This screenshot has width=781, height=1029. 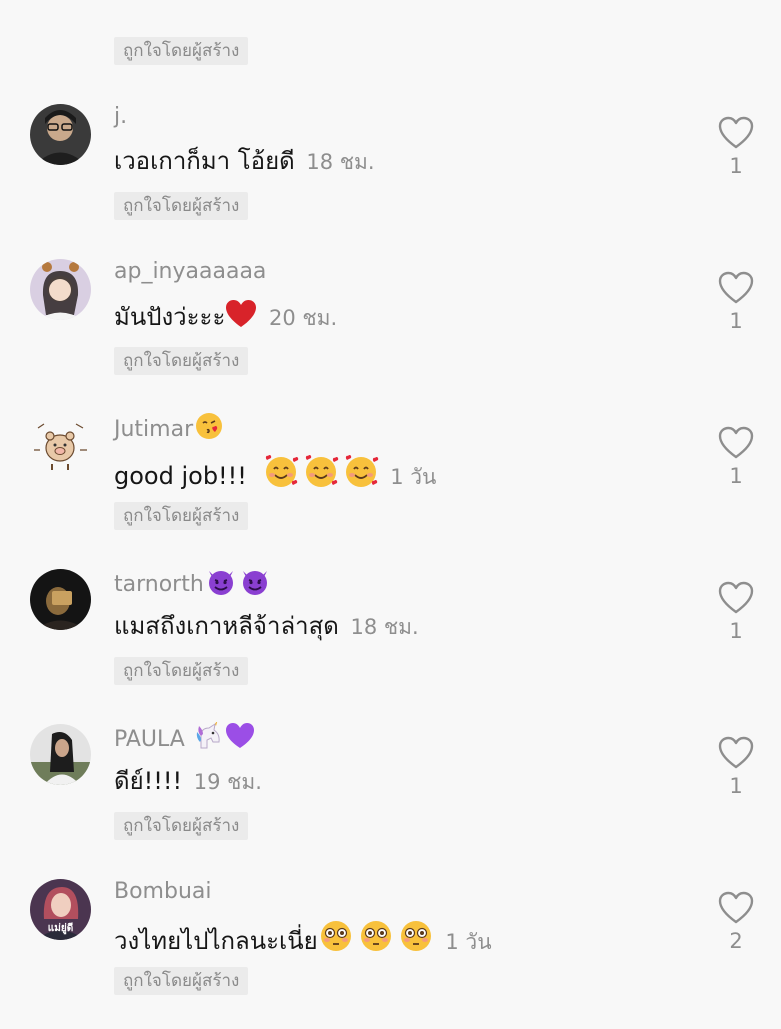 I want to click on comment-username: tarnorth, so click(x=192, y=583).